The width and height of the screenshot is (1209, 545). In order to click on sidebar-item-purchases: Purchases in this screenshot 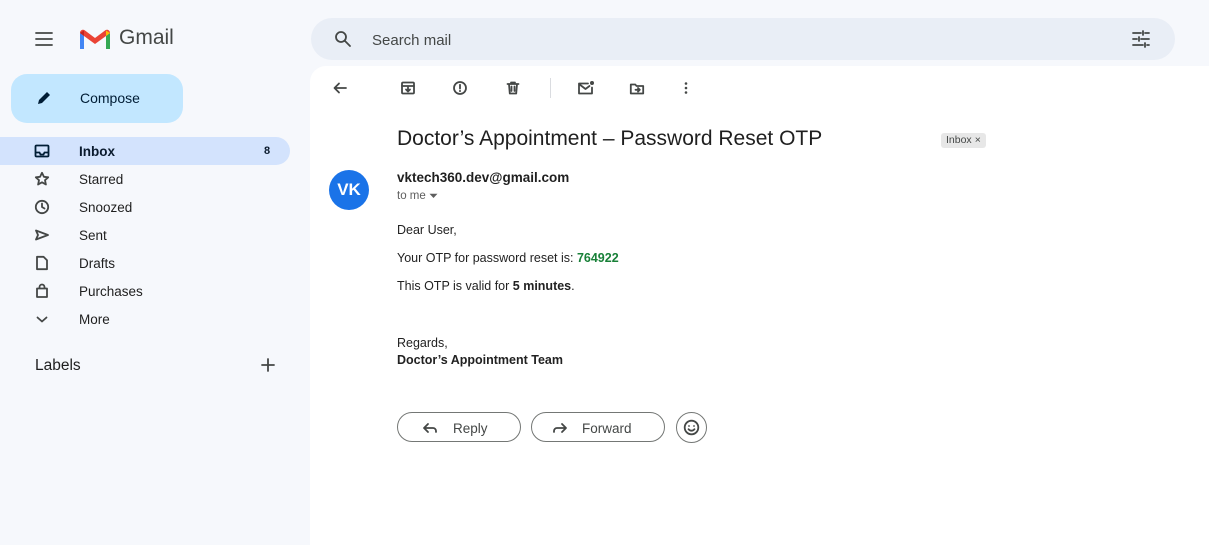, I will do `click(145, 291)`.